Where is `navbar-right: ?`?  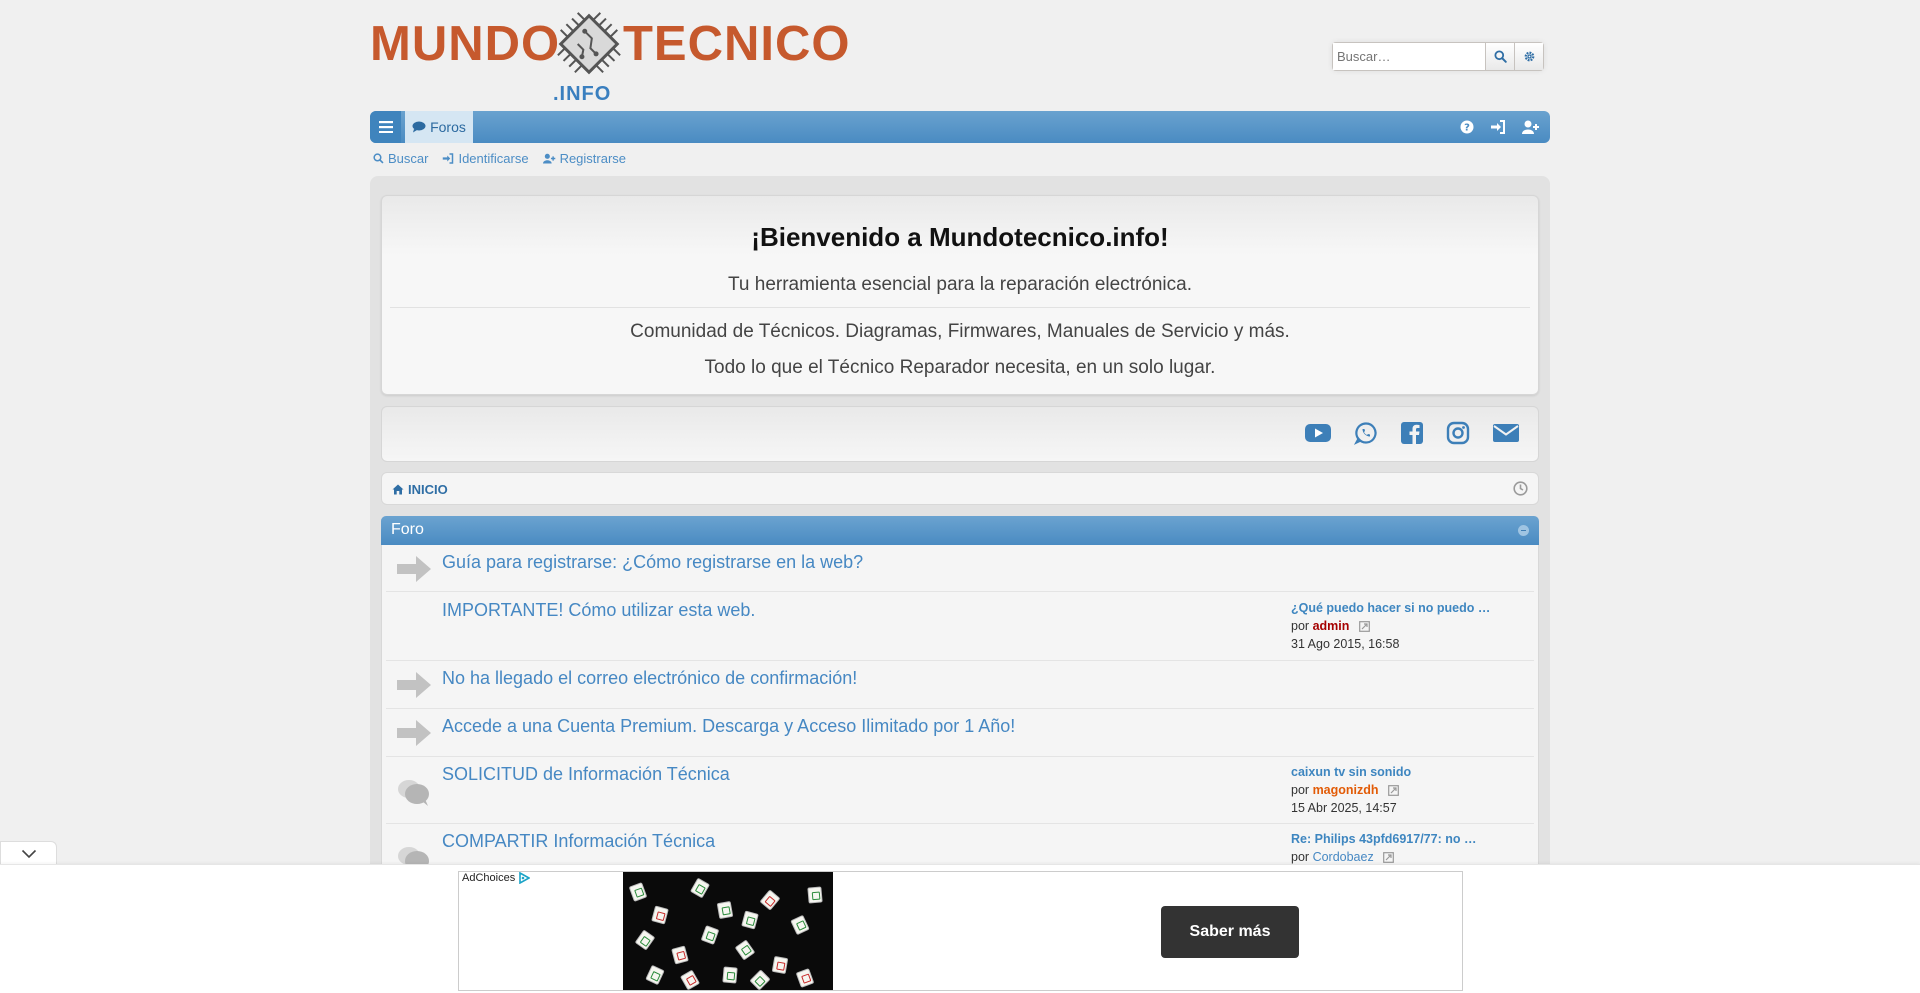 navbar-right: ? is located at coordinates (1503, 127).